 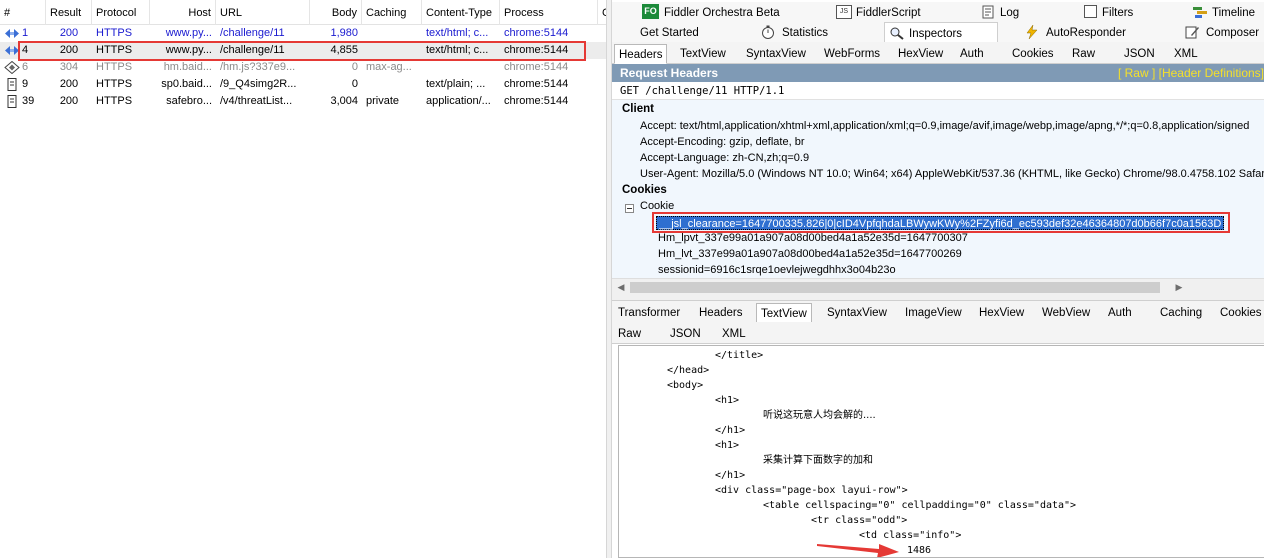 I want to click on fo-icon: FO, so click(x=650, y=11).